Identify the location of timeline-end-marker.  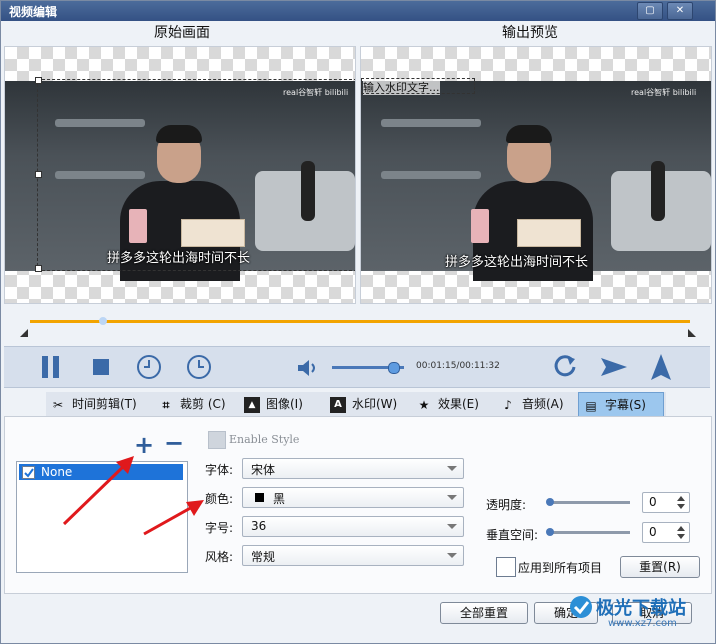
(692, 333).